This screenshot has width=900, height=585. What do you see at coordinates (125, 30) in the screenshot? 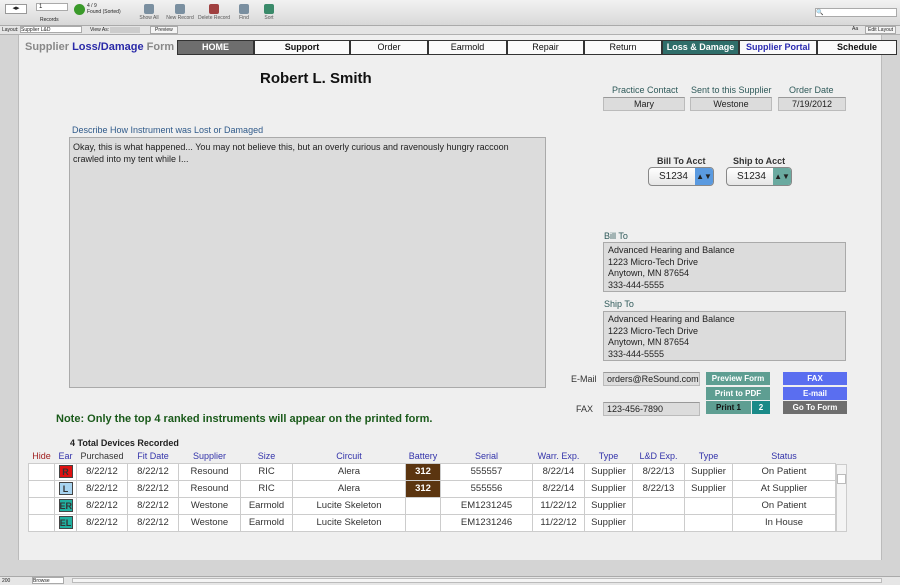
I see `view-as-toggle` at bounding box center [125, 30].